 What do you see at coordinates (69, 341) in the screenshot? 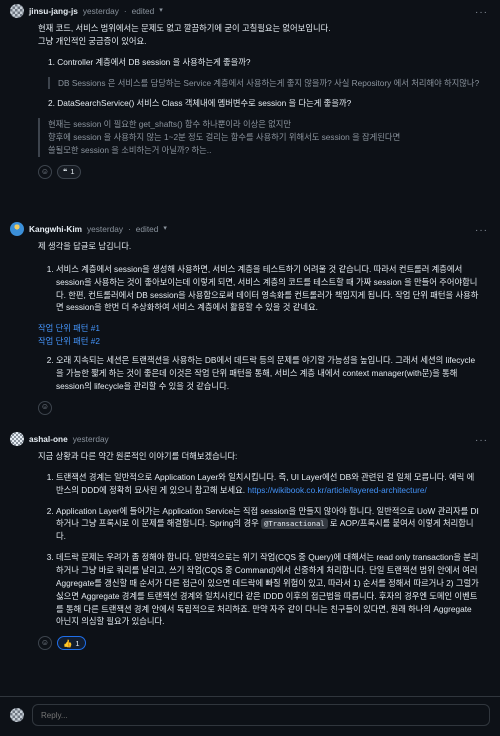
I see `link-uow-2: 작업 단위 패턴 #2` at bounding box center [69, 341].